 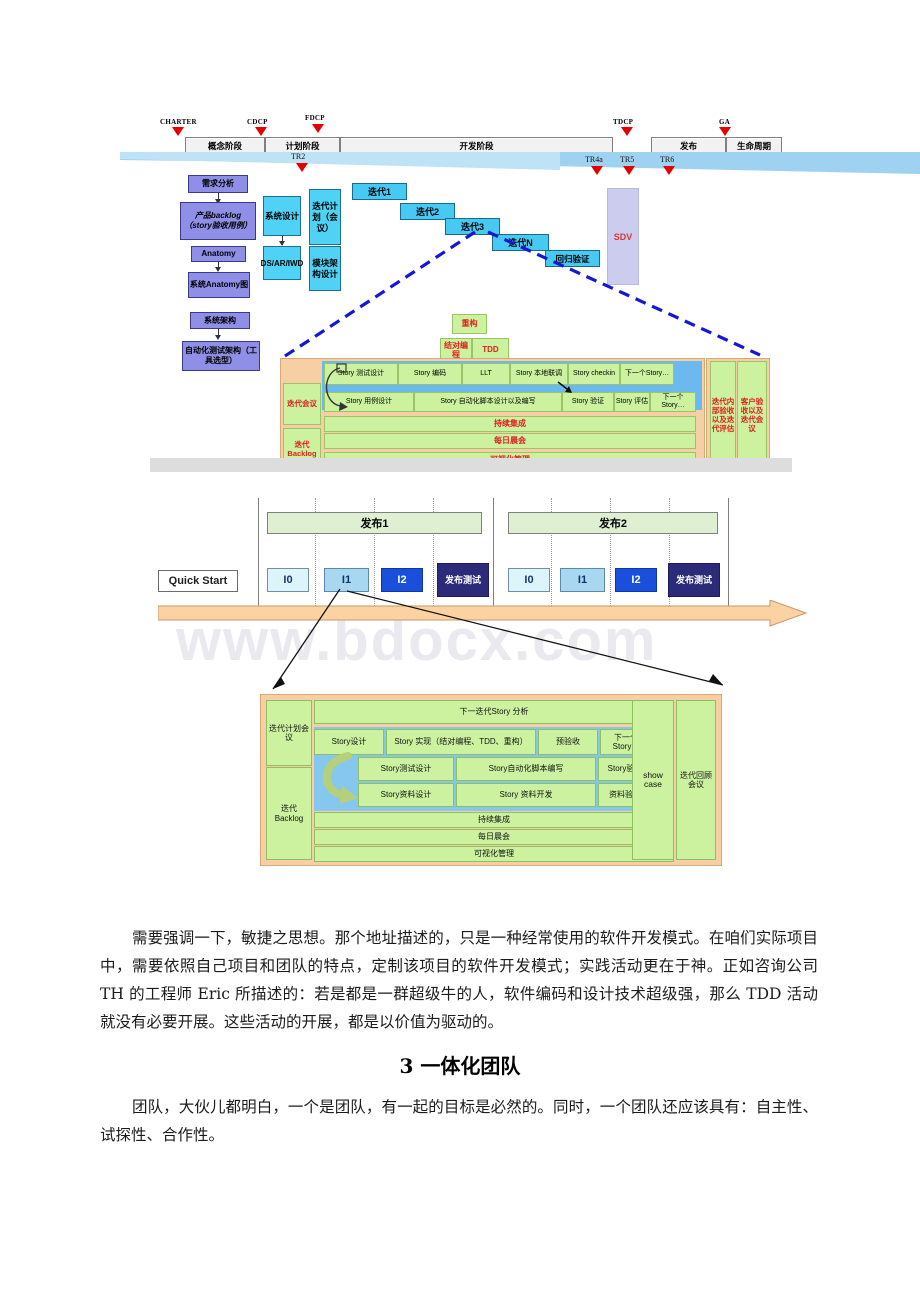 I want to click on cell-label: 迭代计划会议, so click(x=289, y=733).